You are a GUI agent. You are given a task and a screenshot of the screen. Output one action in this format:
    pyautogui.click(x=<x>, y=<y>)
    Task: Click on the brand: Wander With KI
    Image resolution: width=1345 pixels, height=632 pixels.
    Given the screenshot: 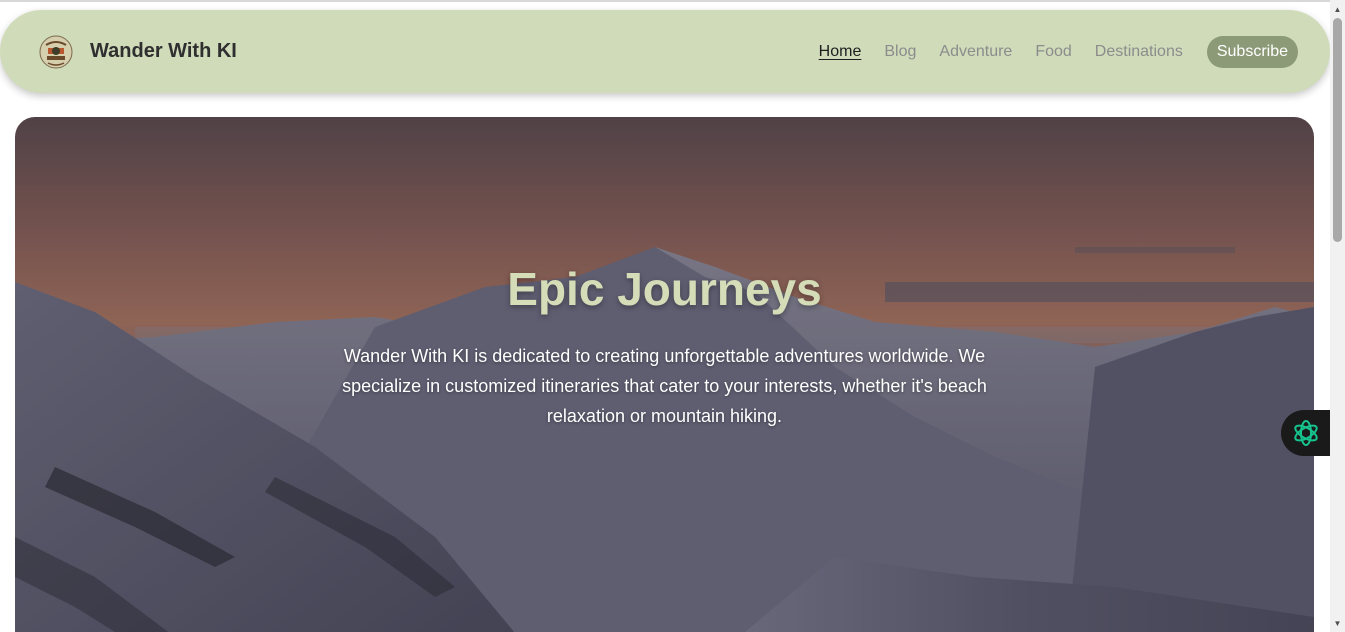 What is the action you would take?
    pyautogui.click(x=137, y=52)
    